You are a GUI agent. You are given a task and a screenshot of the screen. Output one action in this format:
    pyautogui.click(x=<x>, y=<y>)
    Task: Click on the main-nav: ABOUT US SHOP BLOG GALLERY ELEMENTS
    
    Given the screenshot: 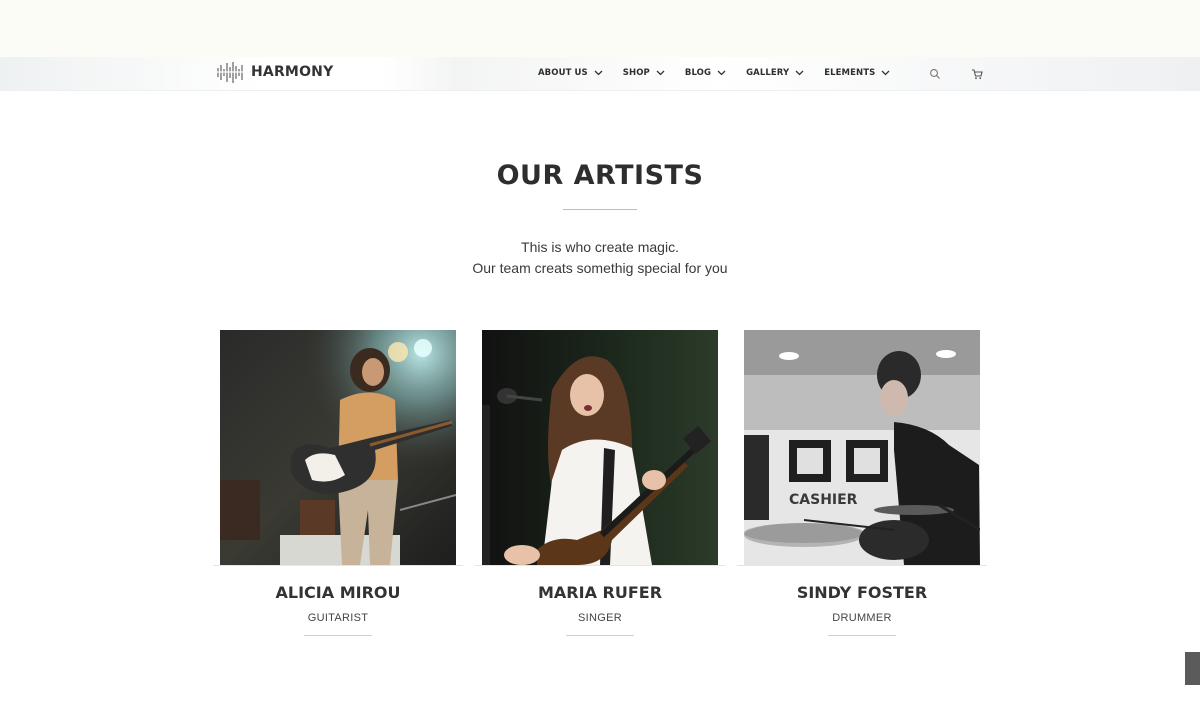 What is the action you would take?
    pyautogui.click(x=724, y=73)
    